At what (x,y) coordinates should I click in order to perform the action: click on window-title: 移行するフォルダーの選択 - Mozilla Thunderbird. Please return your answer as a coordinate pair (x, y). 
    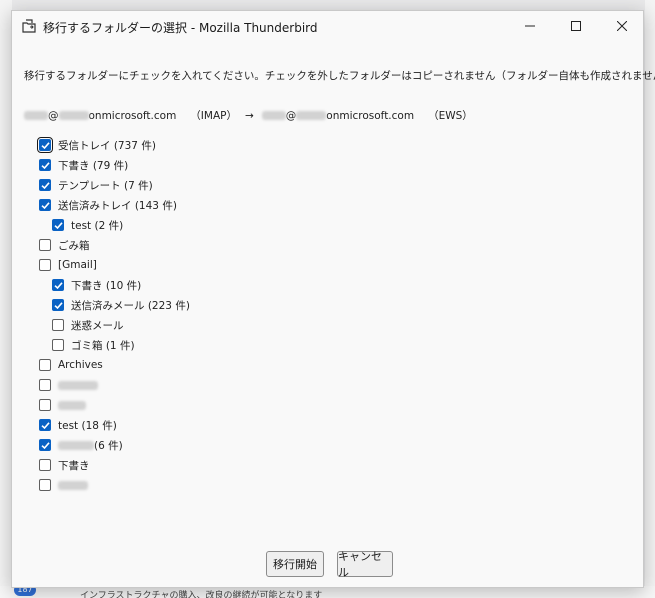
    Looking at the image, I should click on (180, 28).